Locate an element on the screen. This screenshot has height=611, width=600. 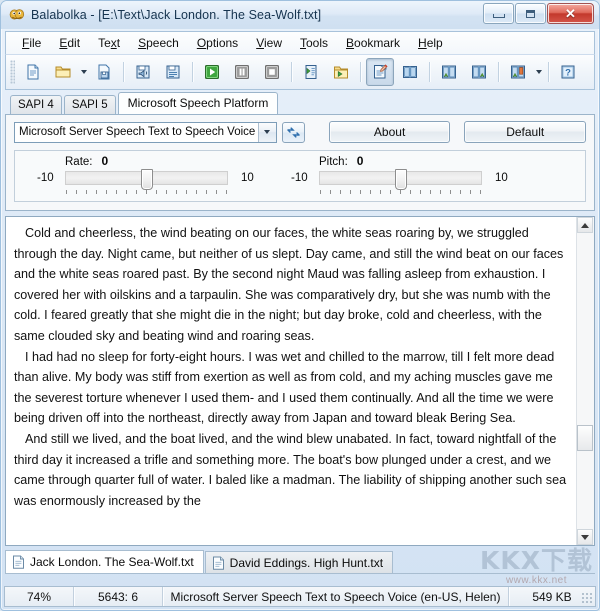
pitch-slider is located at coordinates (400, 182).